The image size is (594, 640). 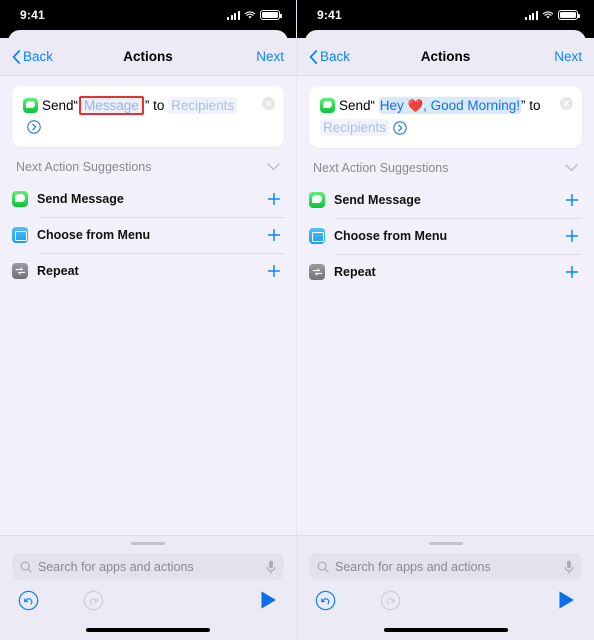 What do you see at coordinates (449, 105) in the screenshot?
I see `message-token: Hey ❤️, Good Morning!` at bounding box center [449, 105].